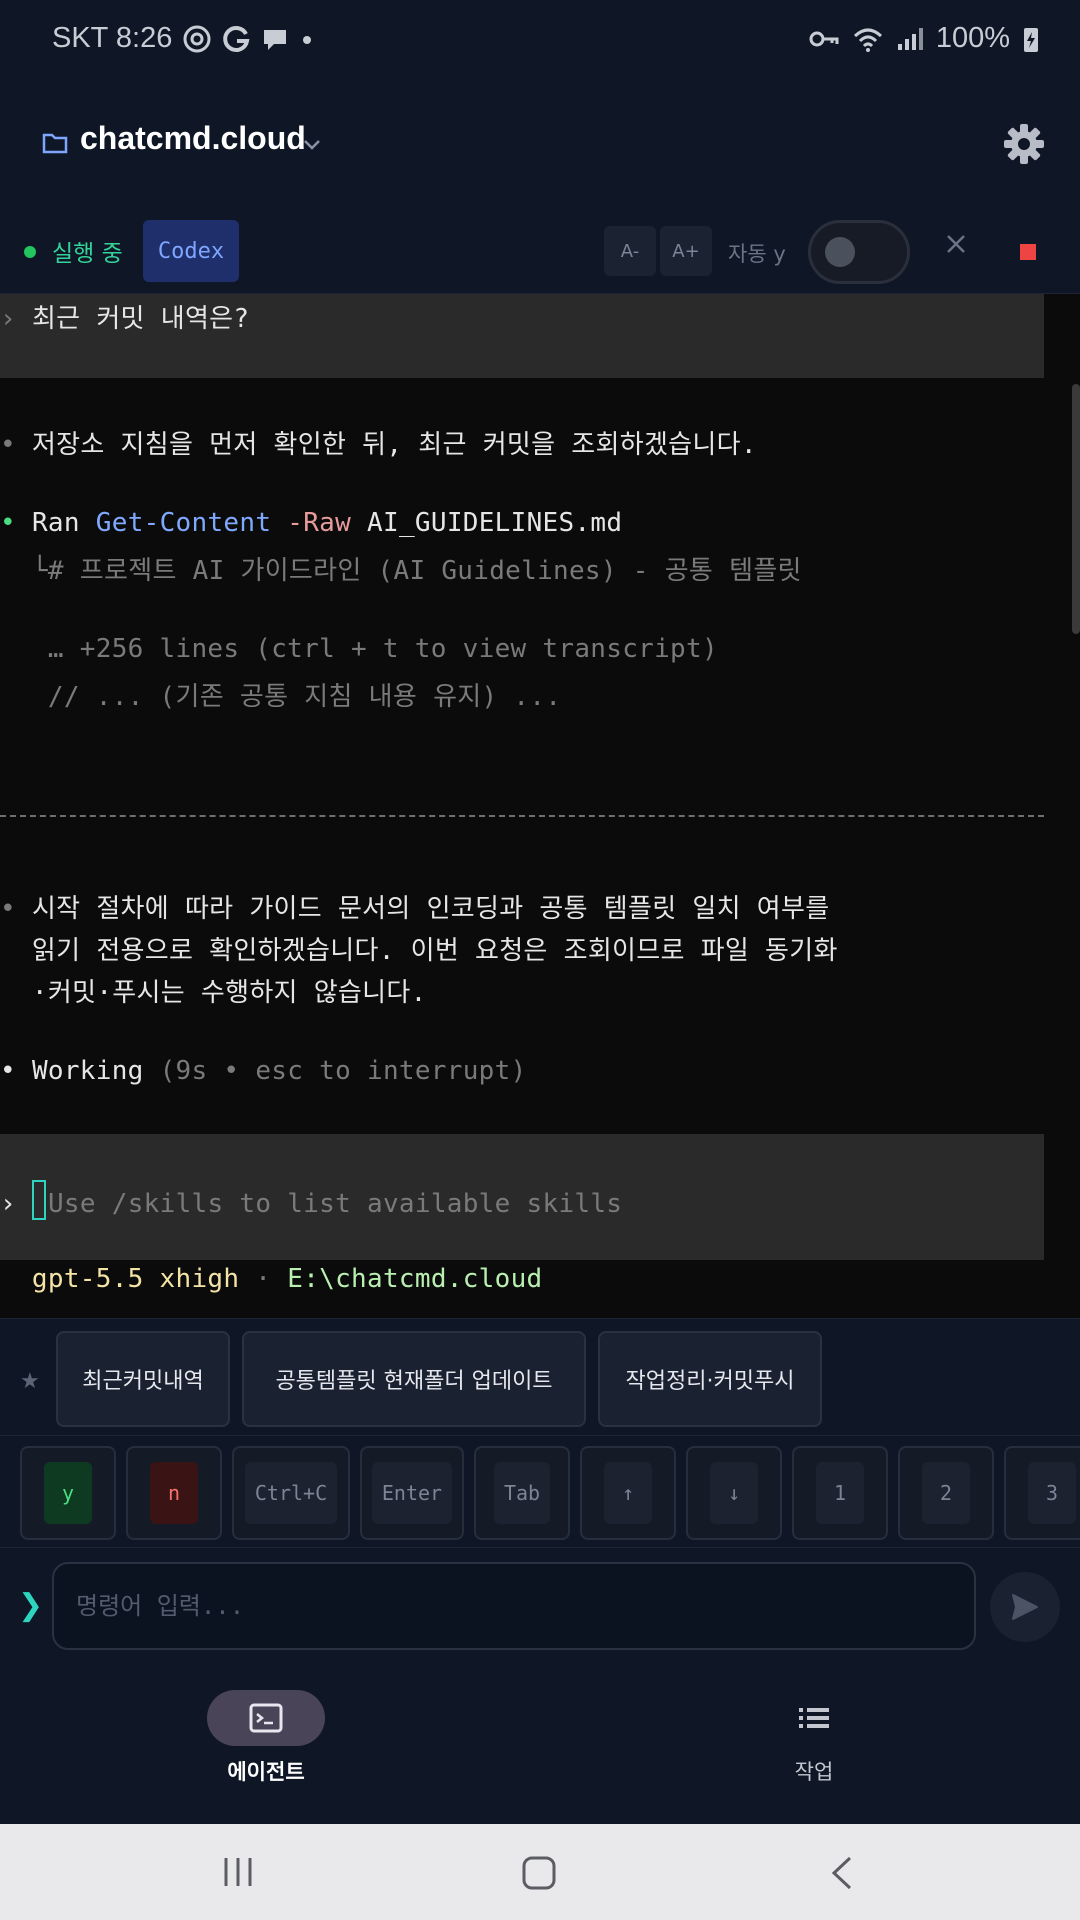  I want to click on nav-agent-label: 에이전트, so click(266, 1772).